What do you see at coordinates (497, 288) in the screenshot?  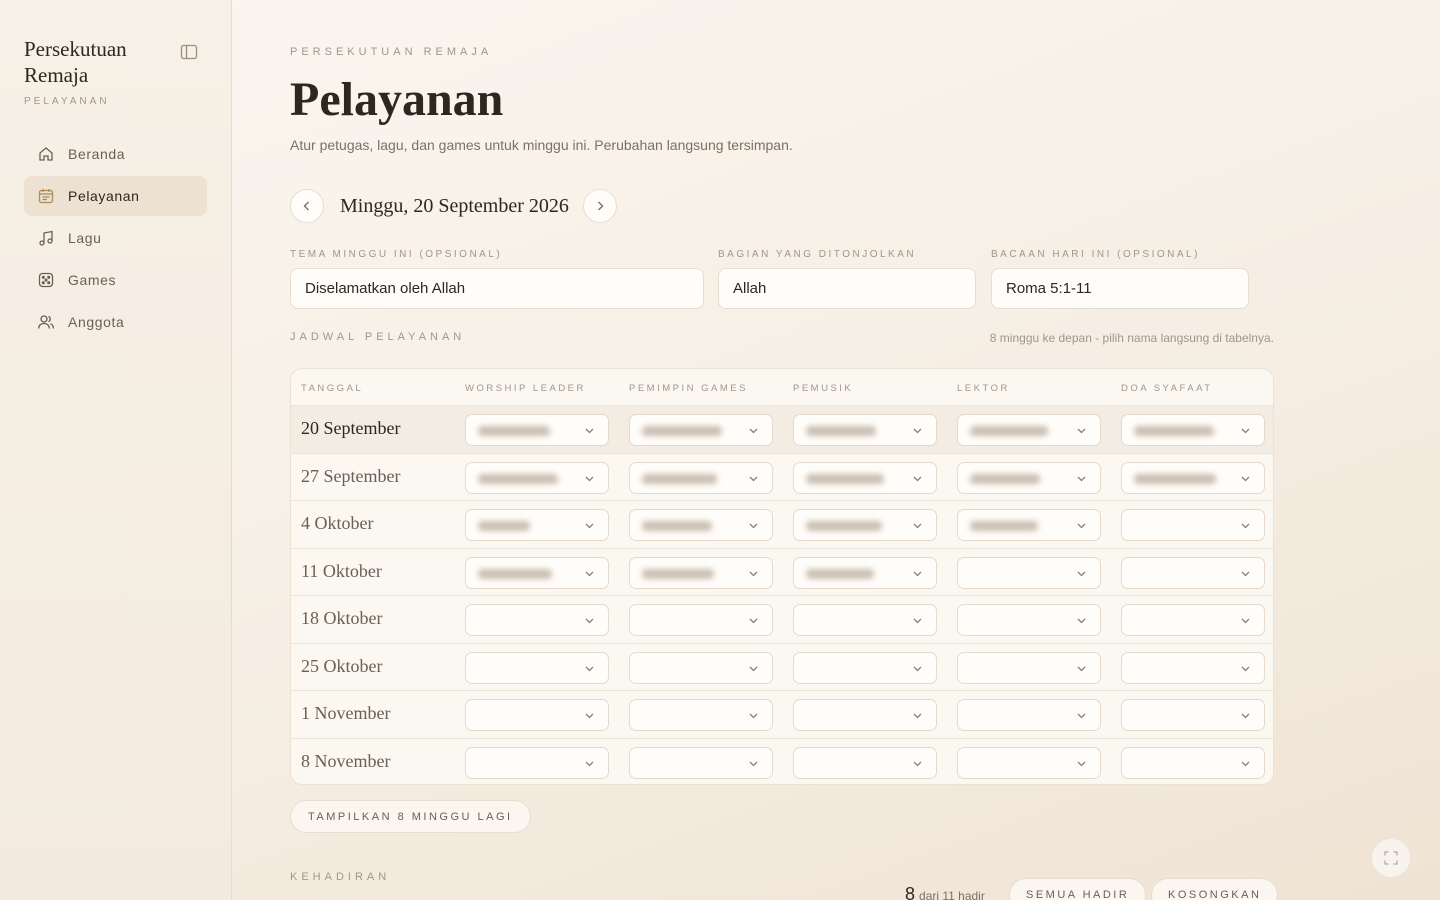 I see `tema-input: Diselamatkan oleh Allah` at bounding box center [497, 288].